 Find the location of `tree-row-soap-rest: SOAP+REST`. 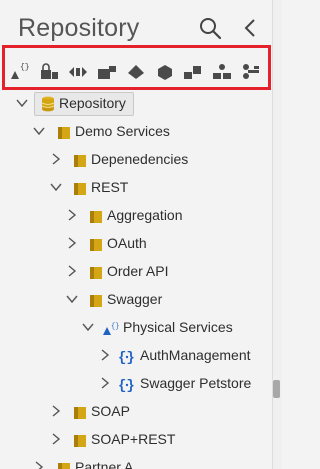

tree-row-soap-rest: SOAP+REST is located at coordinates (136, 440).